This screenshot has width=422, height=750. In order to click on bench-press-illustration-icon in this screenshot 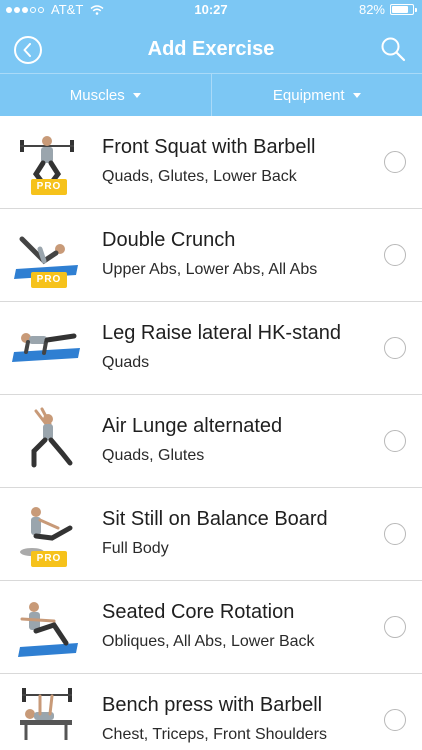, I will do `click(46, 714)`.